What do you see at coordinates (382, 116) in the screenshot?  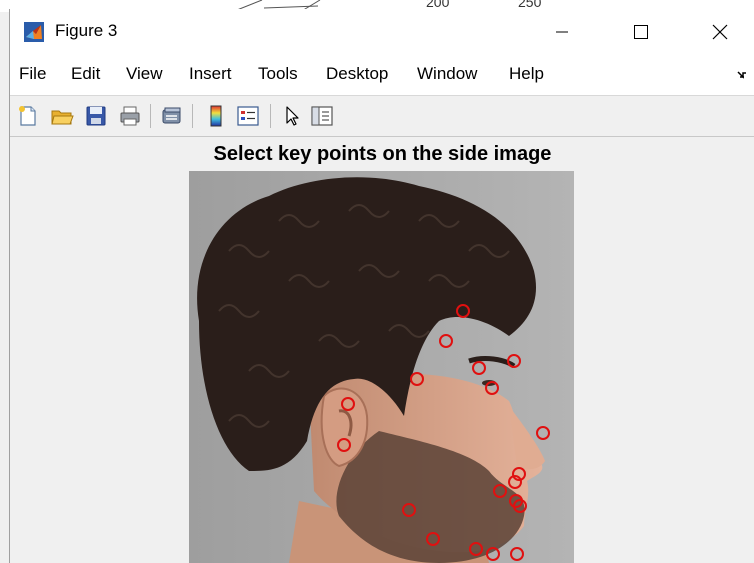 I see `figure-toolbar` at bounding box center [382, 116].